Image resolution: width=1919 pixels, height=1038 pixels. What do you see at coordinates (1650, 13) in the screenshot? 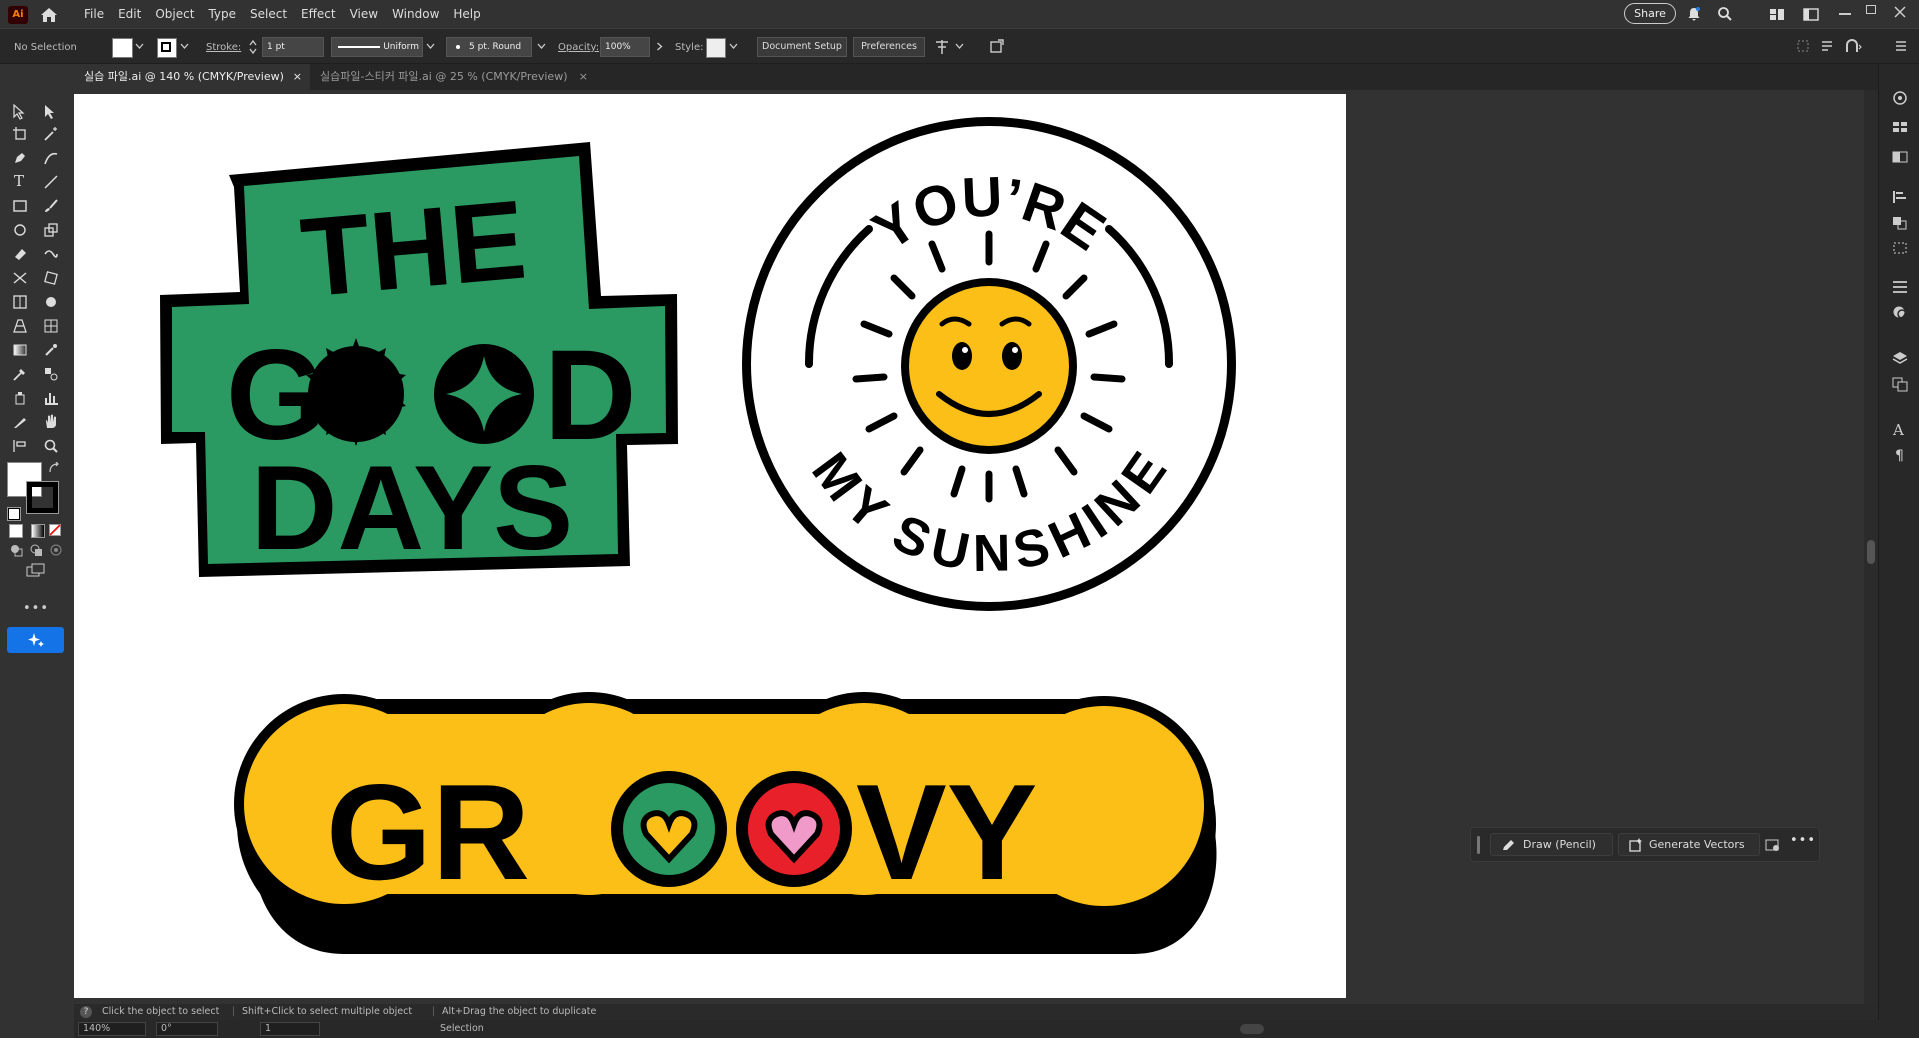
I see `share-button: Share` at bounding box center [1650, 13].